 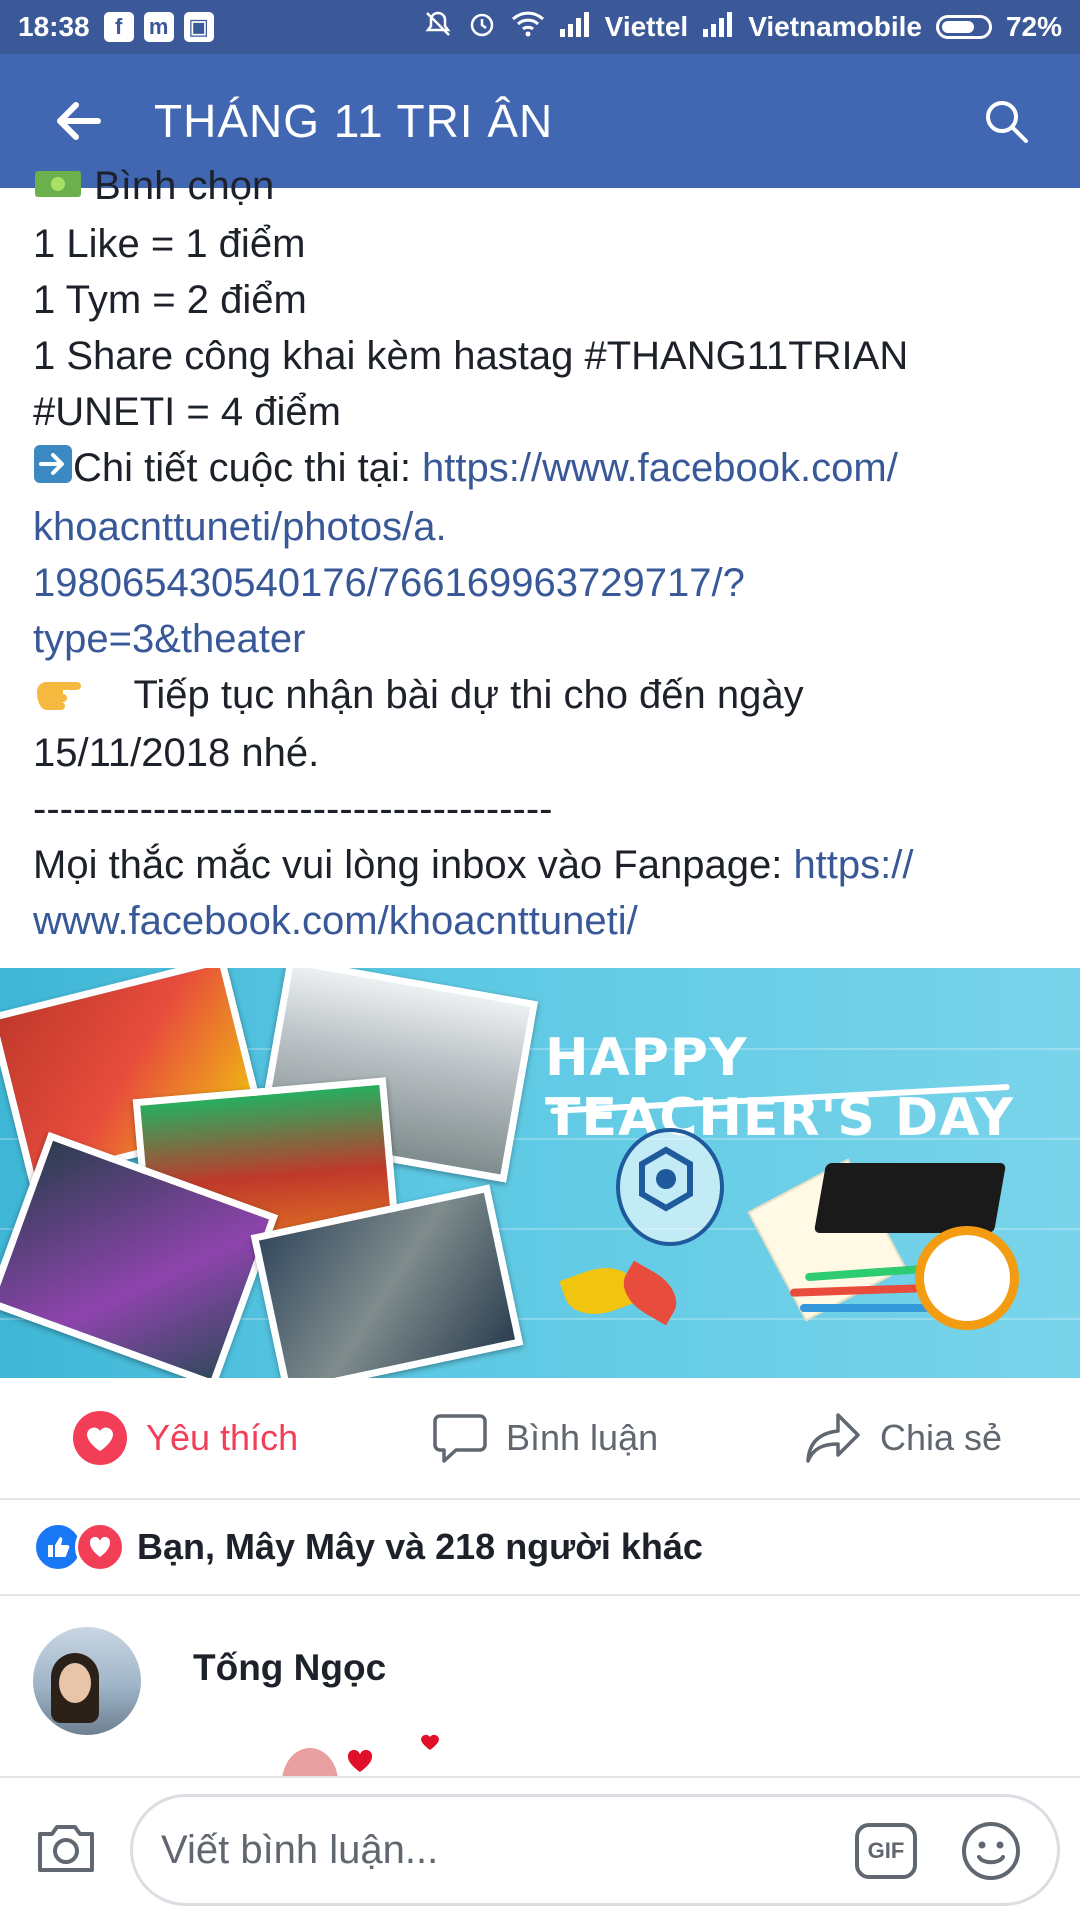 What do you see at coordinates (1033, 26) in the screenshot?
I see `battery-percent: 72%` at bounding box center [1033, 26].